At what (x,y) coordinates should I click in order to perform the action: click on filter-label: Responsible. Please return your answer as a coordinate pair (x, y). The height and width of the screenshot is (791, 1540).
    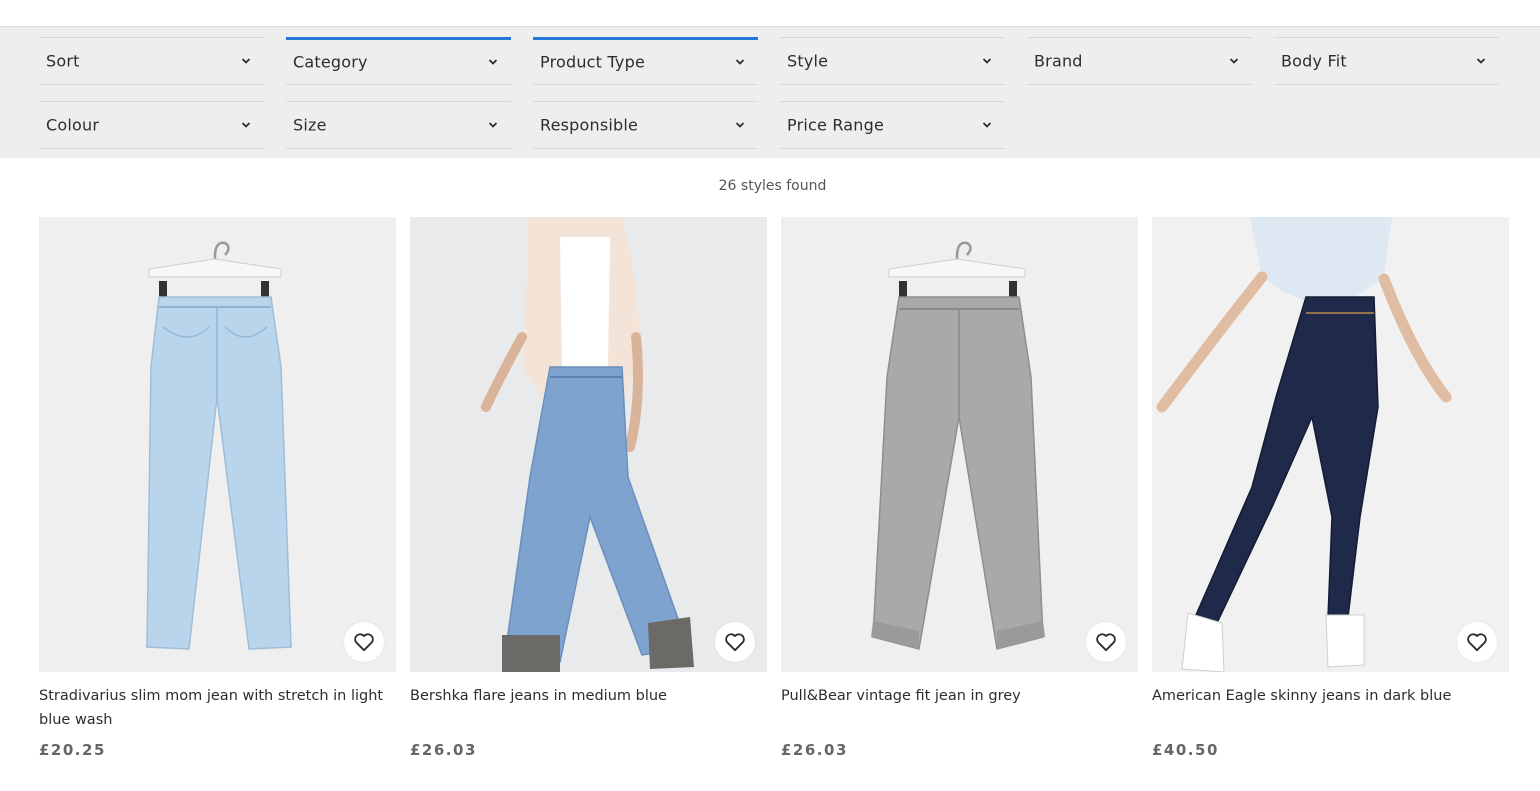
    Looking at the image, I should click on (589, 125).